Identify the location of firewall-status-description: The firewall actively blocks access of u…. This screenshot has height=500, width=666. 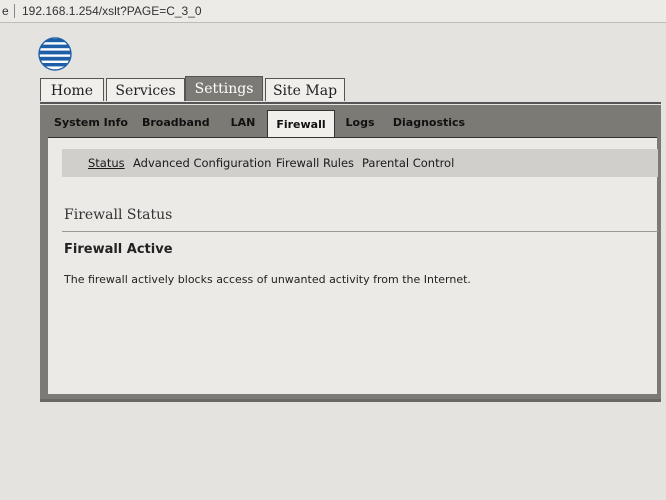
(267, 279).